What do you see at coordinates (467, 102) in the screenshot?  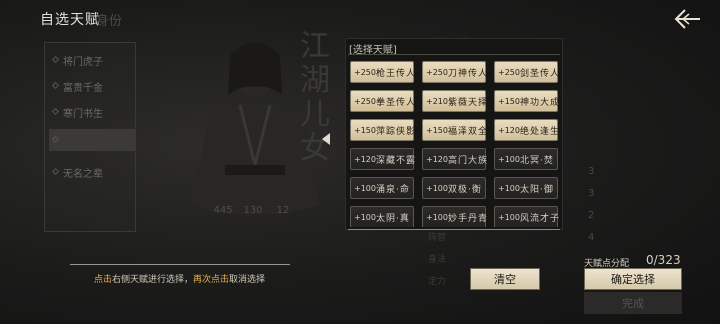 I see `talent-name: 紫薇天择` at bounding box center [467, 102].